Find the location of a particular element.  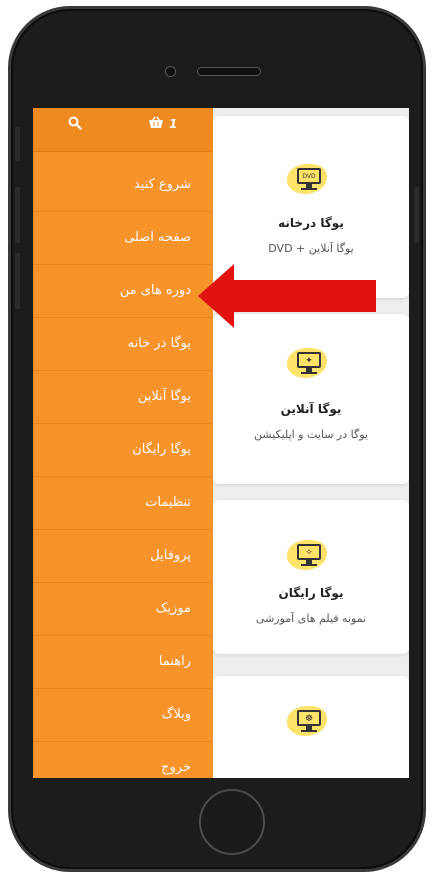

card-subtitle: نمونه فیلم های آموزشی is located at coordinates (311, 618).